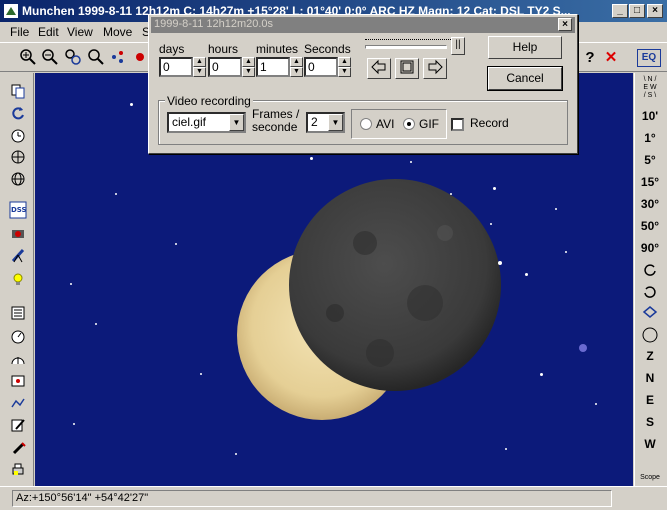 This screenshot has height=510, width=667. What do you see at coordinates (650, 444) in the screenshot?
I see `west-button: W` at bounding box center [650, 444].